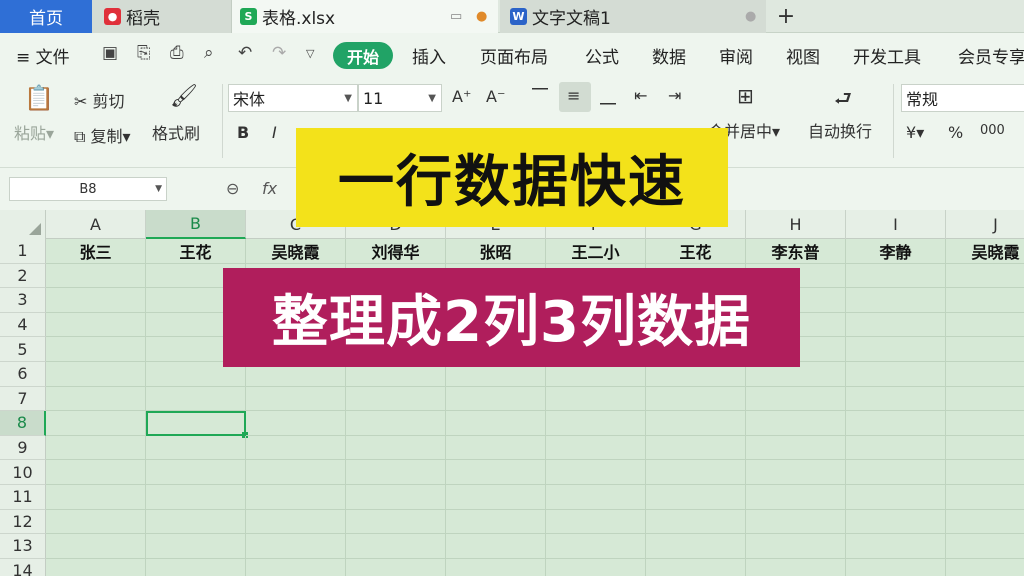  What do you see at coordinates (196, 423) in the screenshot?
I see `active-cell` at bounding box center [196, 423].